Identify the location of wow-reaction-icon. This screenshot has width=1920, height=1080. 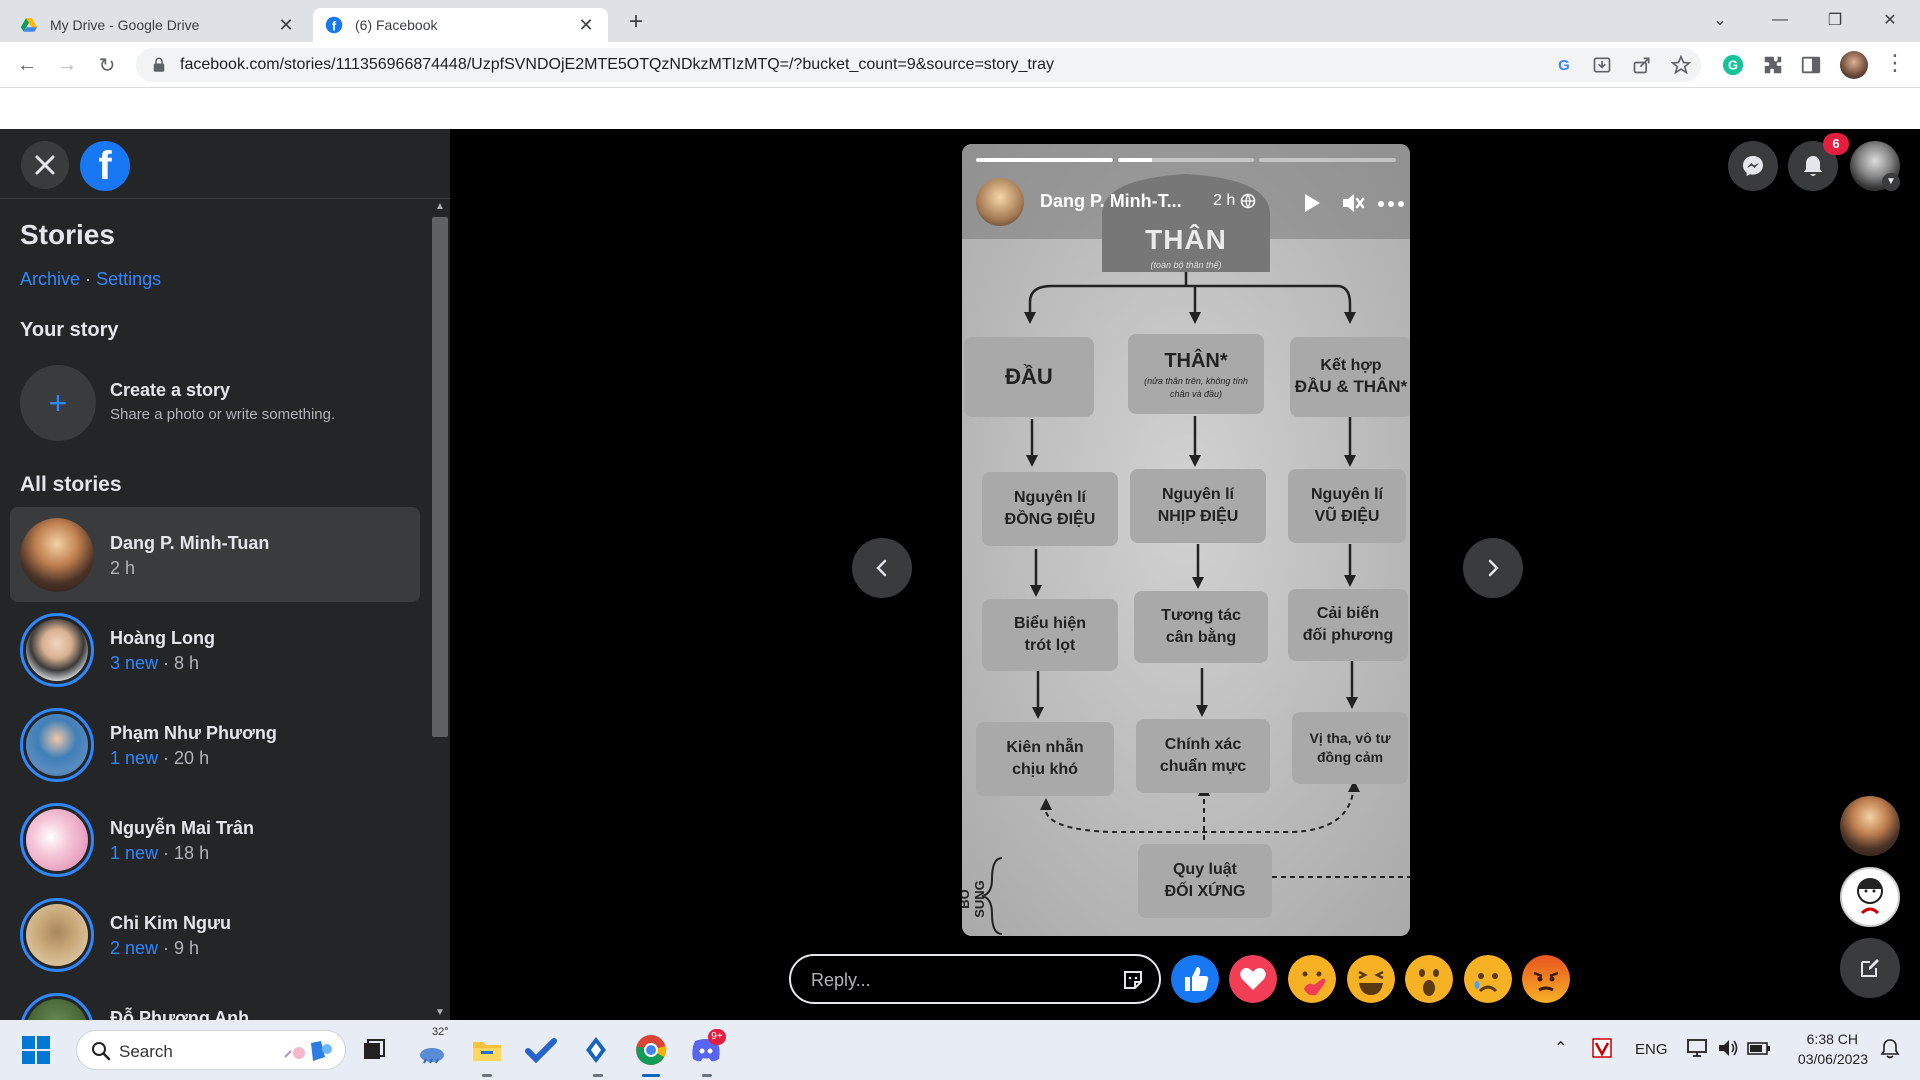
(1429, 979).